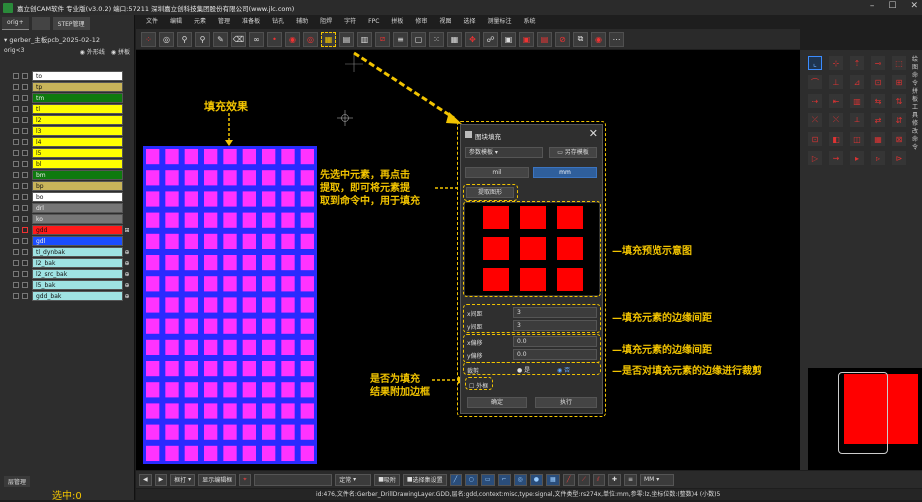 The height and width of the screenshot is (502, 922). I want to click on layer-name: l4, so click(77, 142).